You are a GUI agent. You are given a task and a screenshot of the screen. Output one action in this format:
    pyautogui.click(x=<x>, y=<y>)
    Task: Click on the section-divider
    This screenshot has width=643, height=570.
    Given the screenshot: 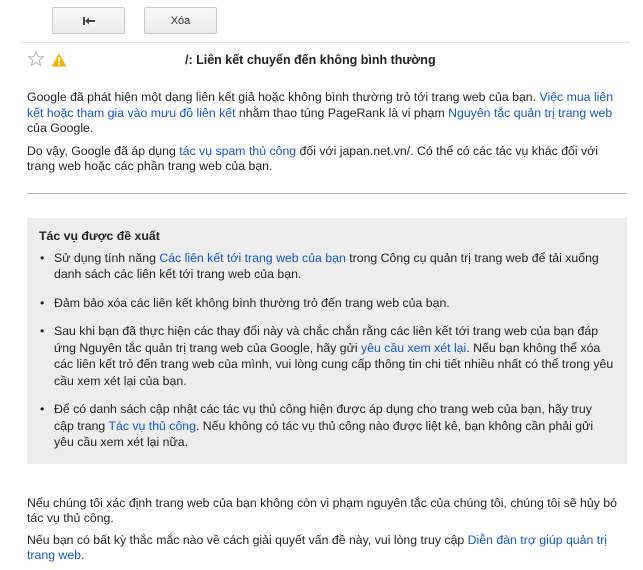 What is the action you would take?
    pyautogui.click(x=327, y=193)
    